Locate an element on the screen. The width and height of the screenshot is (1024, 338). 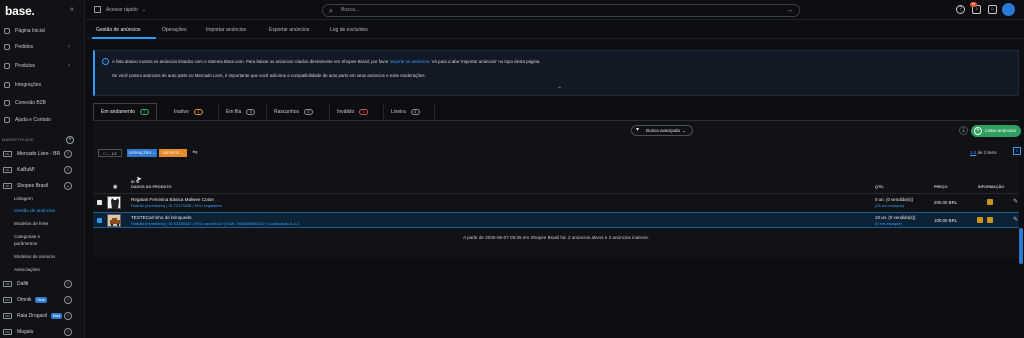
import-ads-link: importe os anúncios is located at coordinates (409, 61).